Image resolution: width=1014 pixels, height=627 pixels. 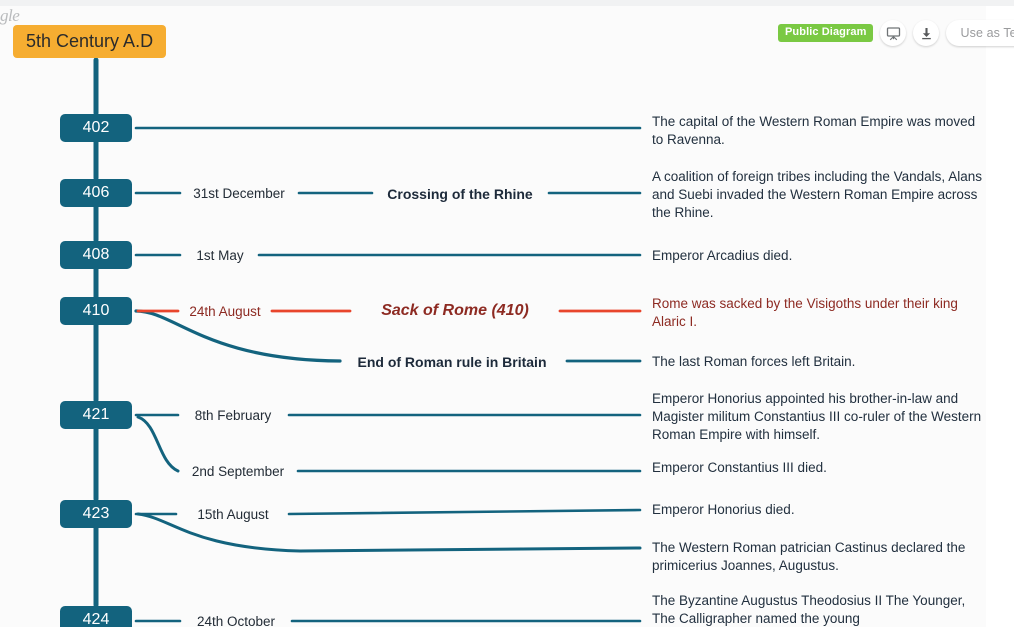 What do you see at coordinates (96, 128) in the screenshot?
I see `year-box-402: 402` at bounding box center [96, 128].